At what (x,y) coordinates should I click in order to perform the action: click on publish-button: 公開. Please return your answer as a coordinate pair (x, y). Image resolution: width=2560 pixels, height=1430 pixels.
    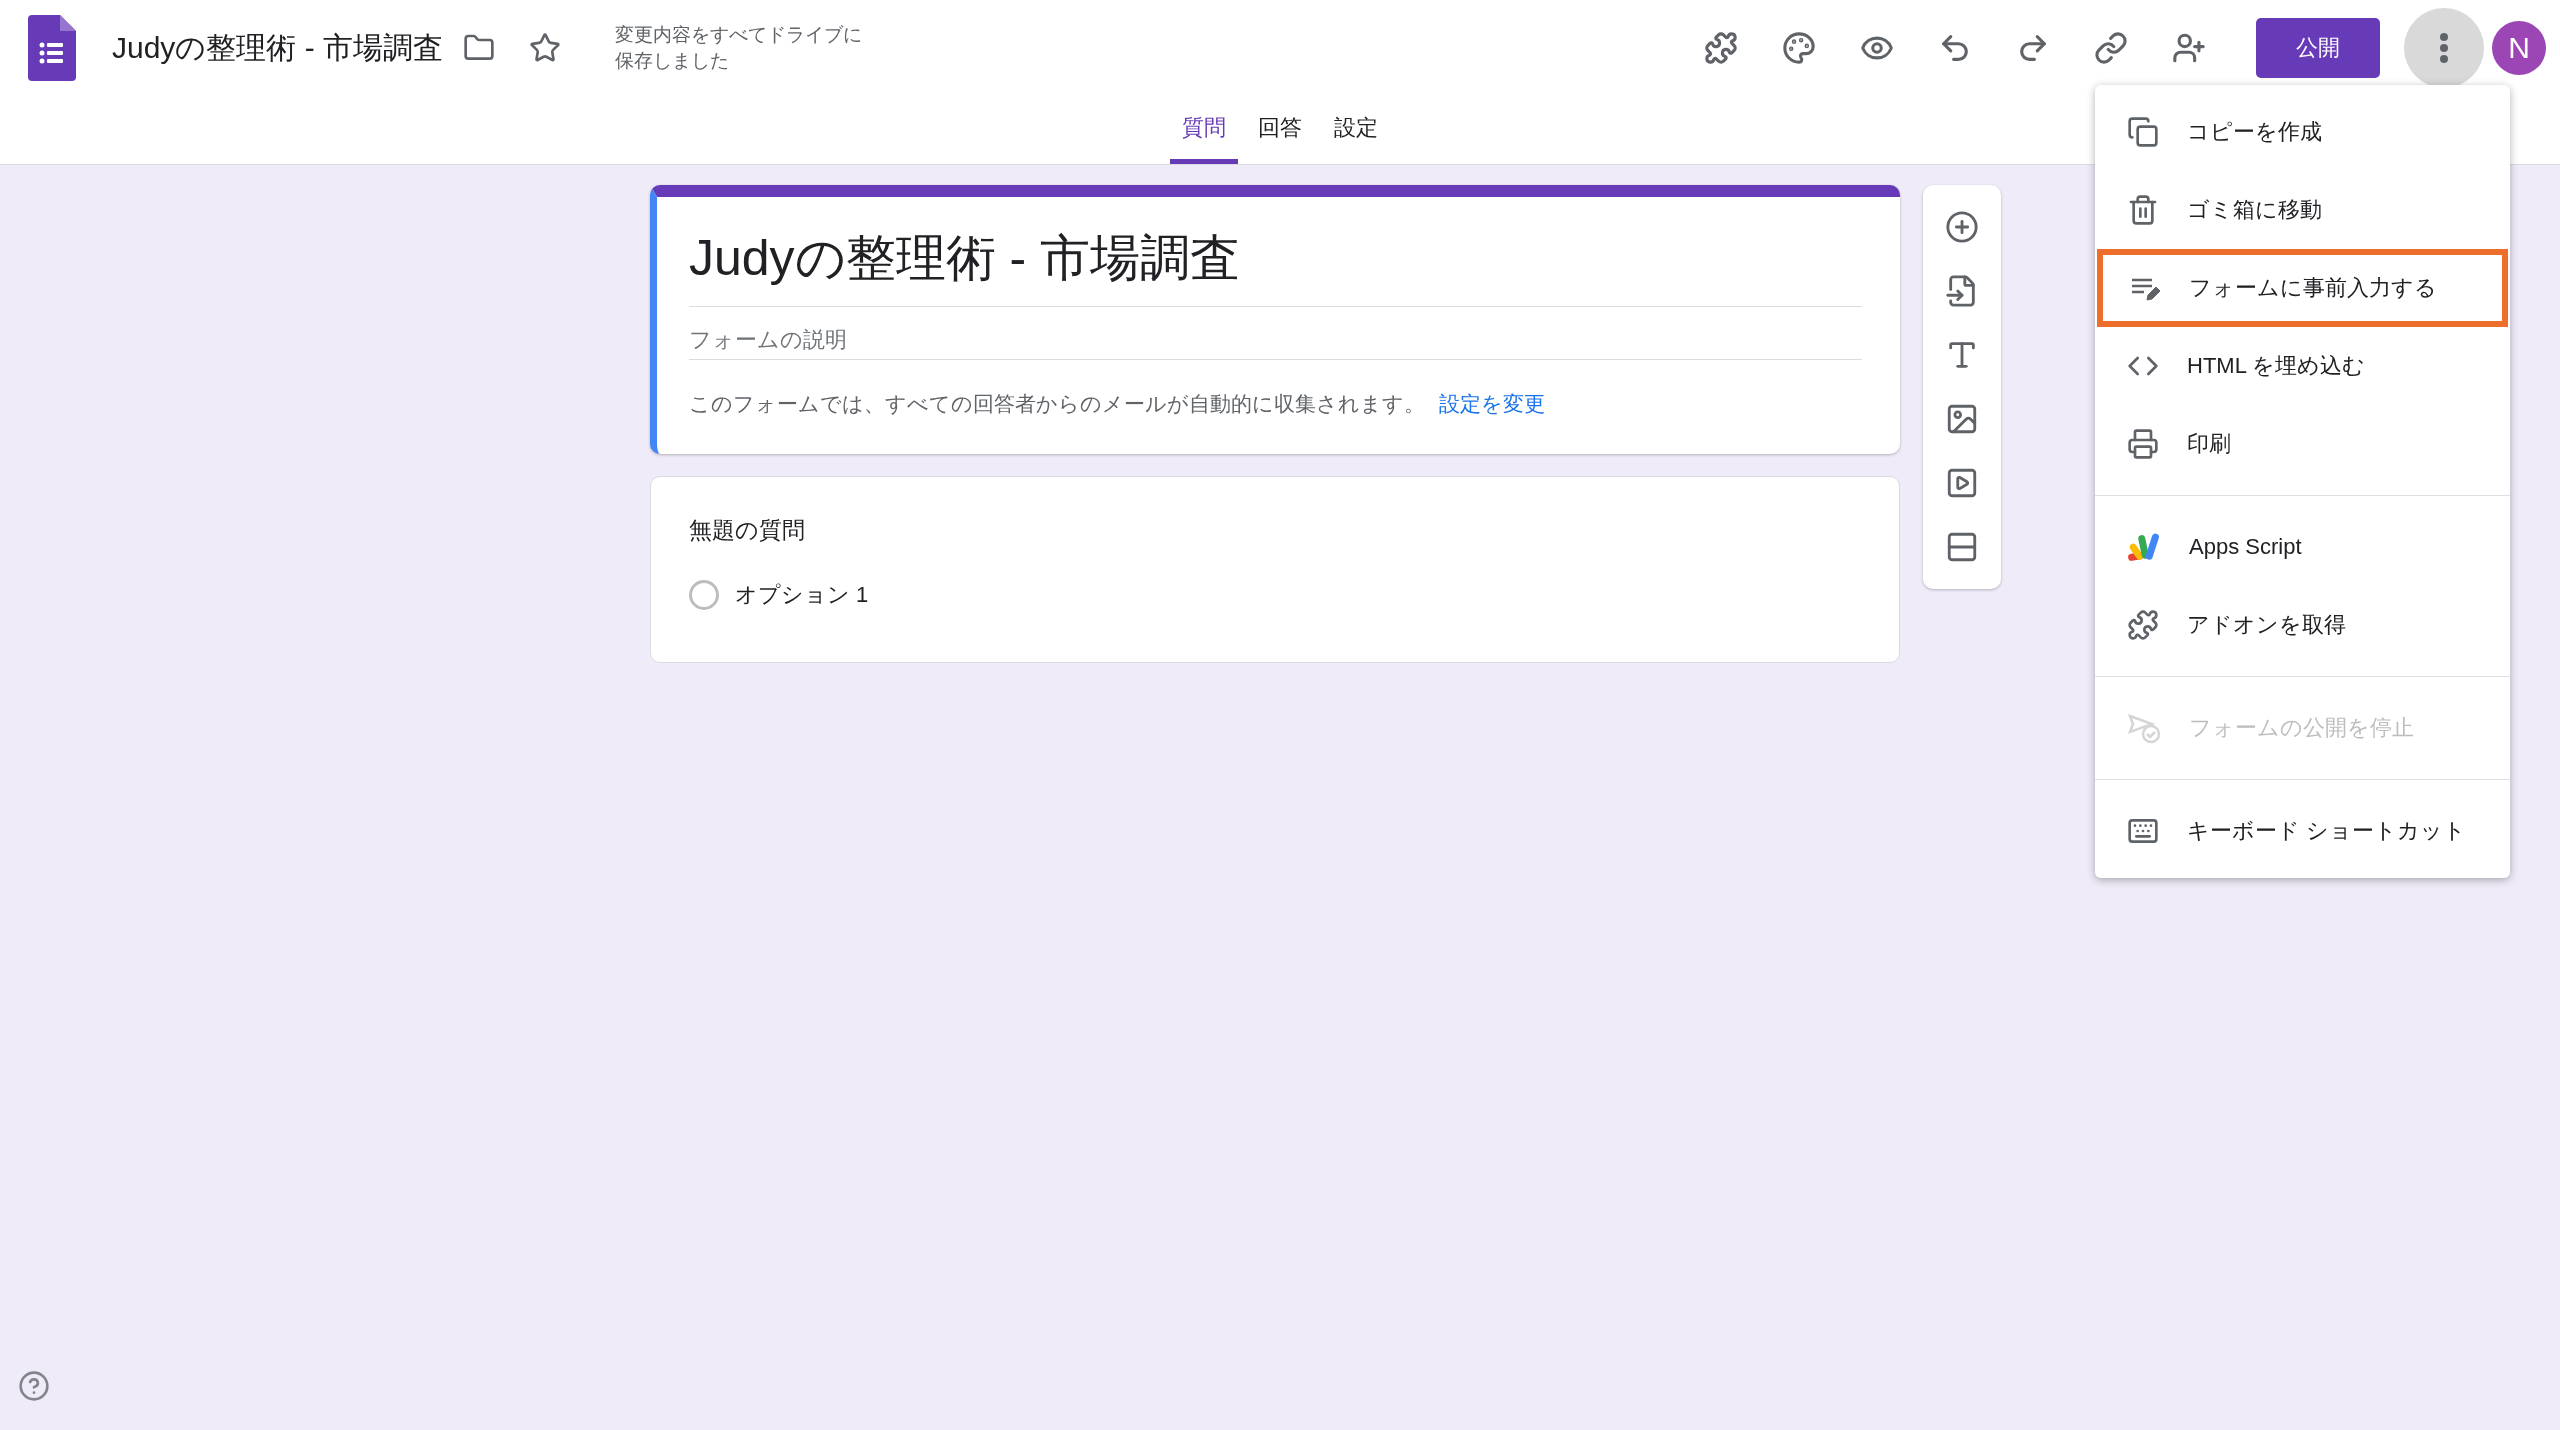
    Looking at the image, I should click on (2318, 48).